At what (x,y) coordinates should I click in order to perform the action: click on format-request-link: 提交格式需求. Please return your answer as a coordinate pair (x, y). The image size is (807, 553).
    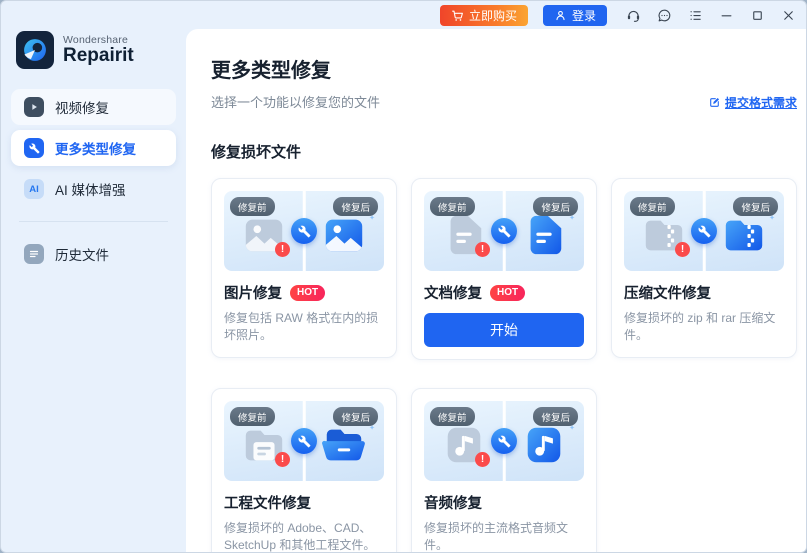
    Looking at the image, I should click on (752, 102).